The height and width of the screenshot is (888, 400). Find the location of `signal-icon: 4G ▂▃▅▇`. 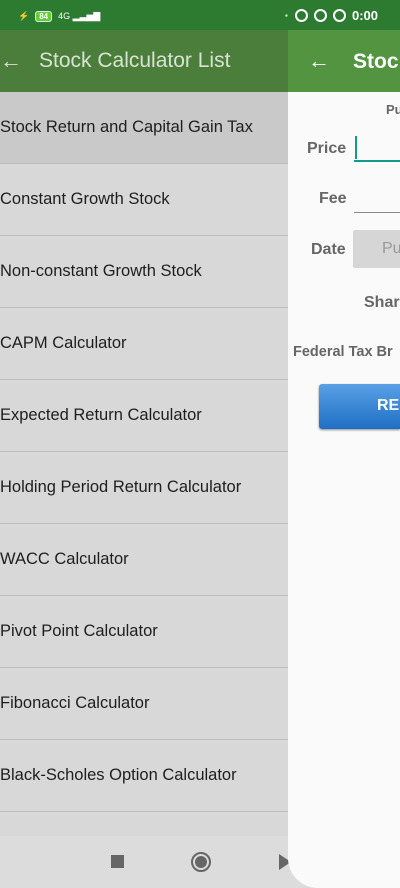

signal-icon: 4G ▂▃▅▇ is located at coordinates (79, 16).